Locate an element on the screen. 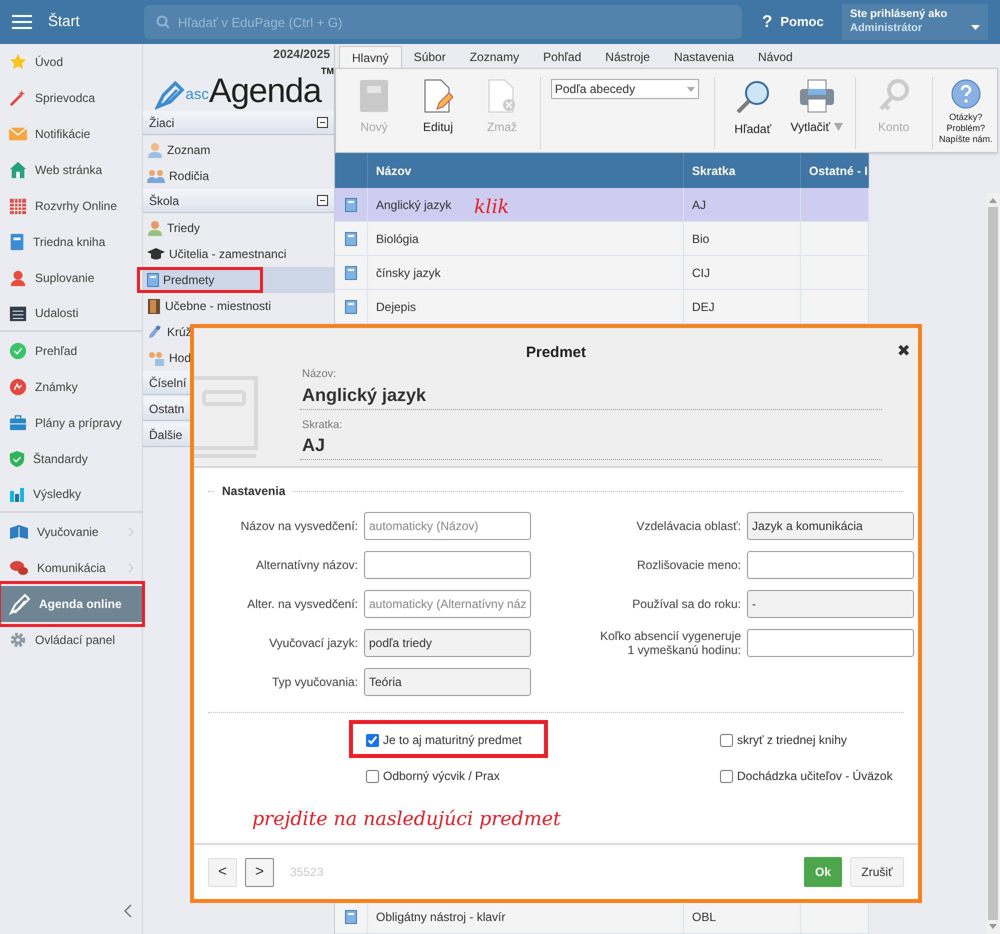 The image size is (1000, 934). table-cell: Dejepis is located at coordinates (526, 306).